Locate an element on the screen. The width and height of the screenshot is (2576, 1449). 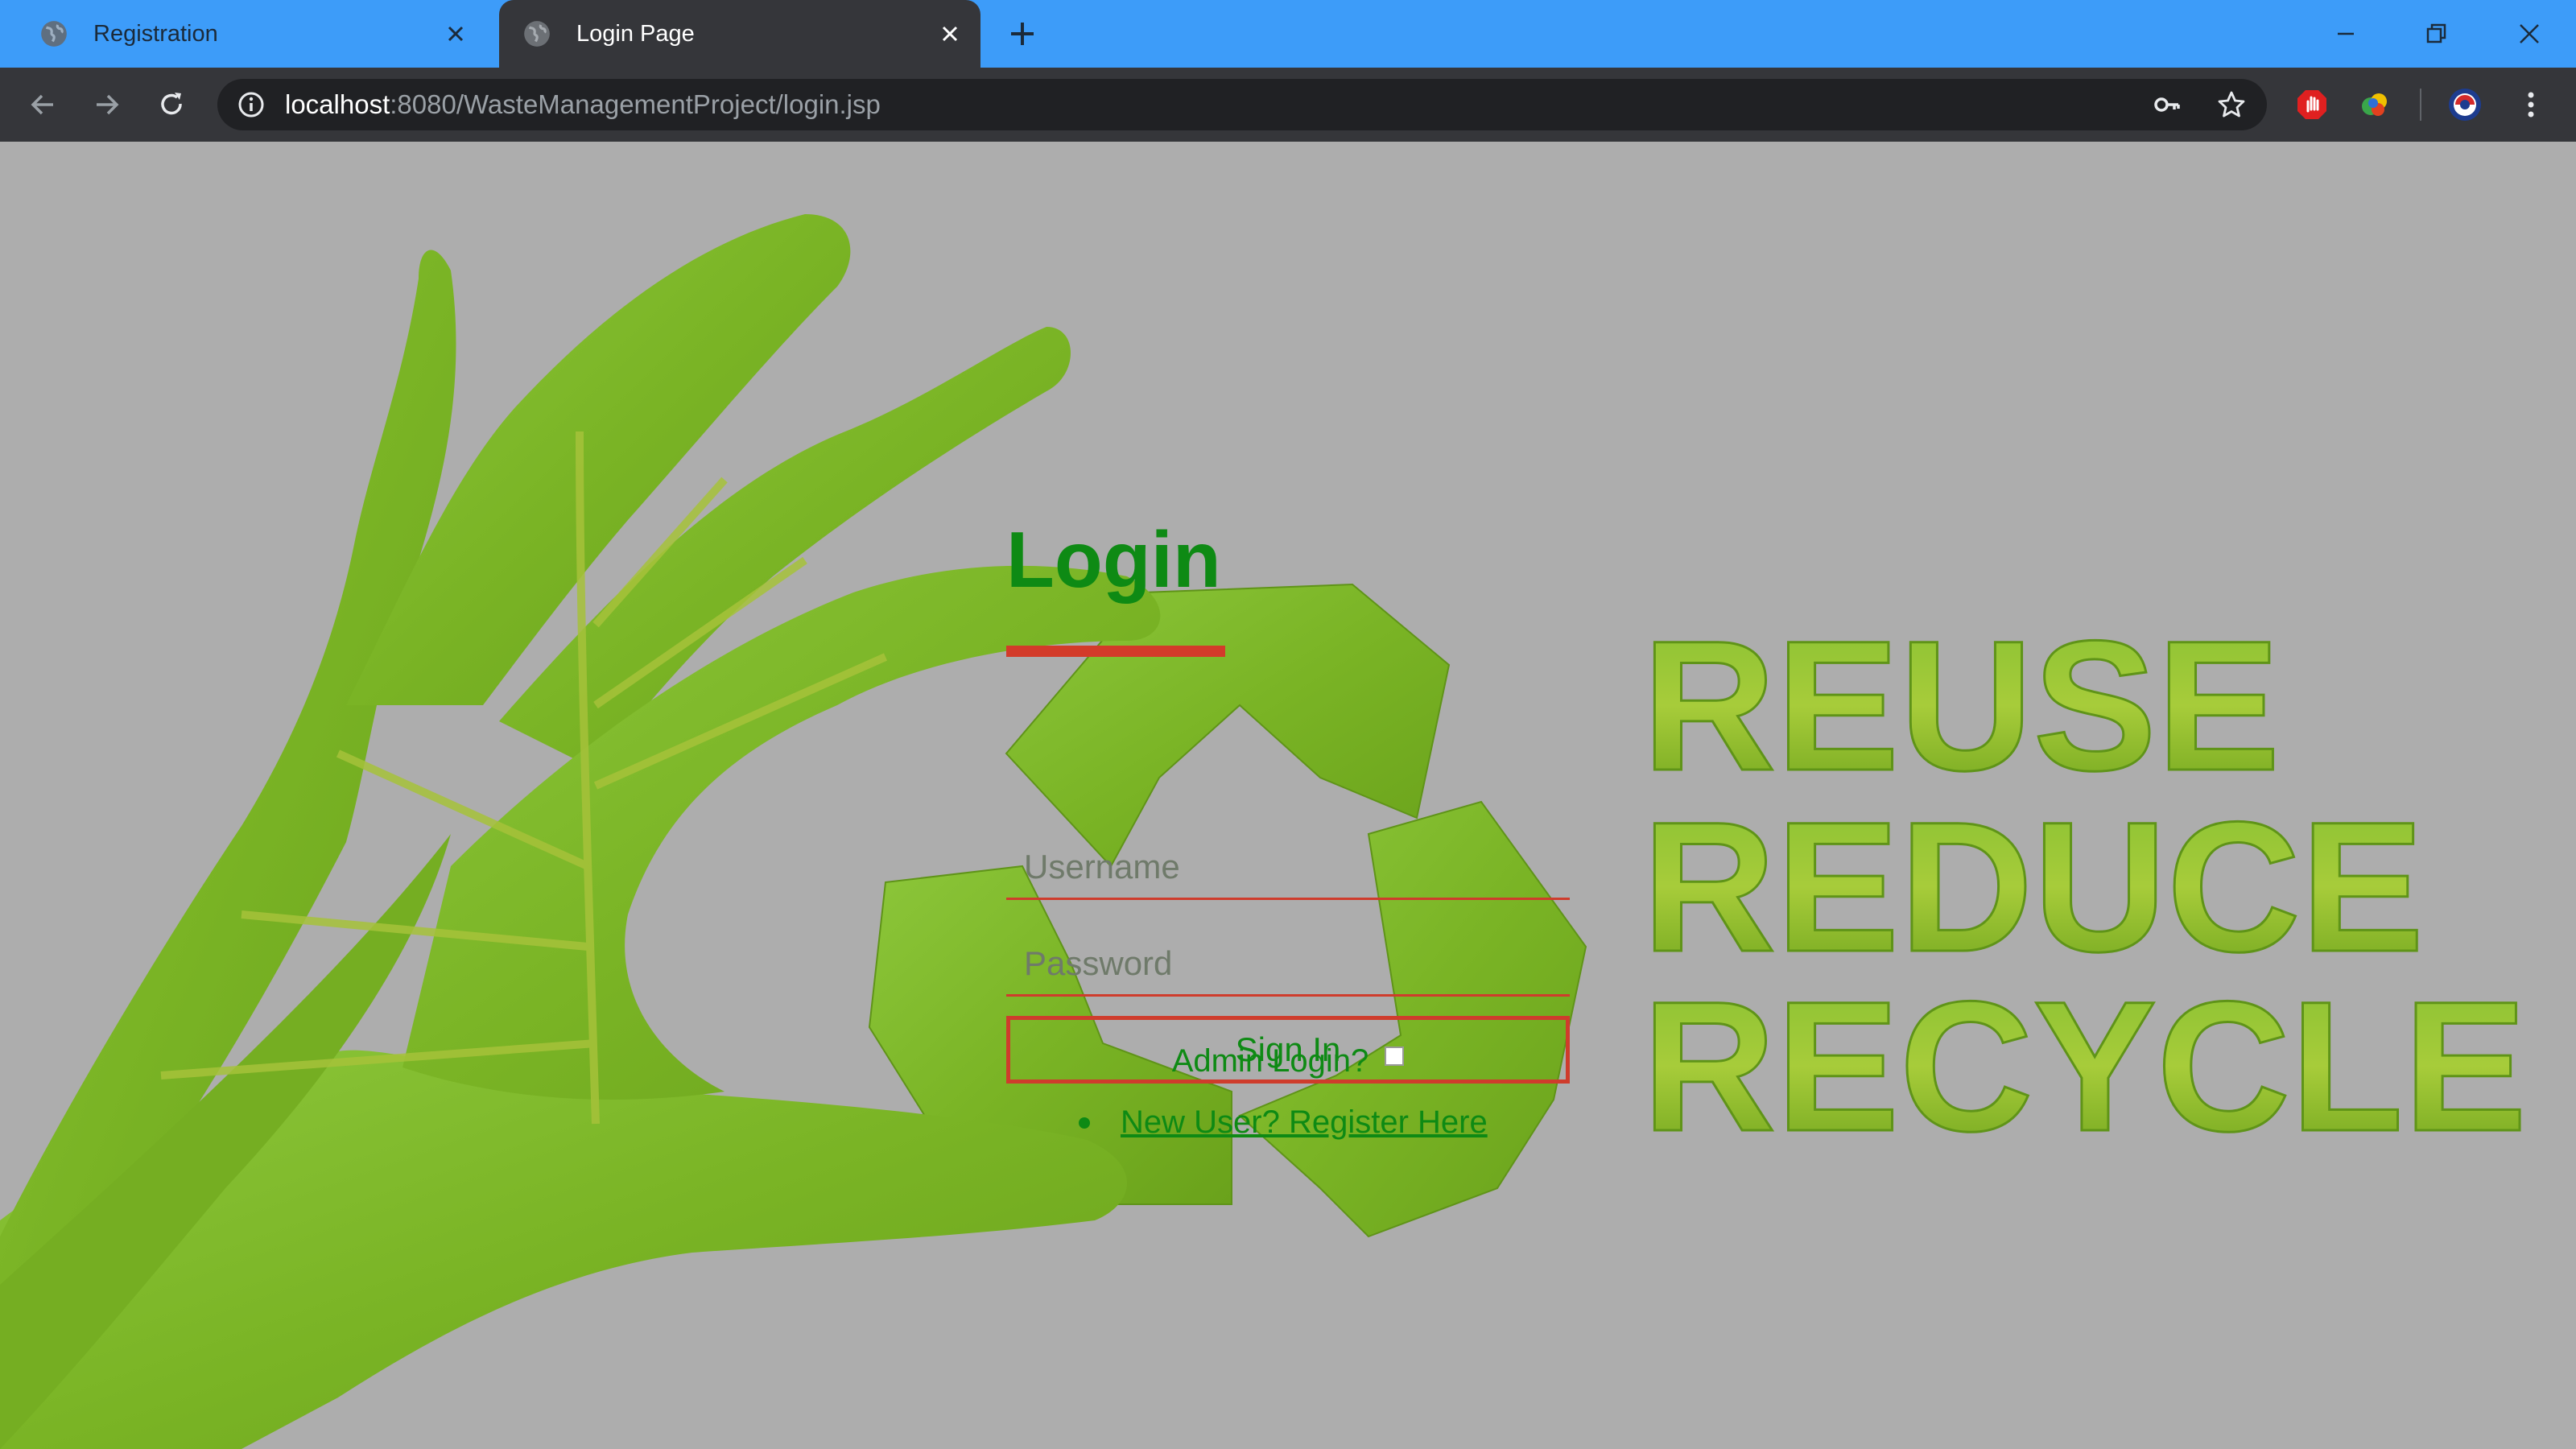
info-icon is located at coordinates (252, 104).